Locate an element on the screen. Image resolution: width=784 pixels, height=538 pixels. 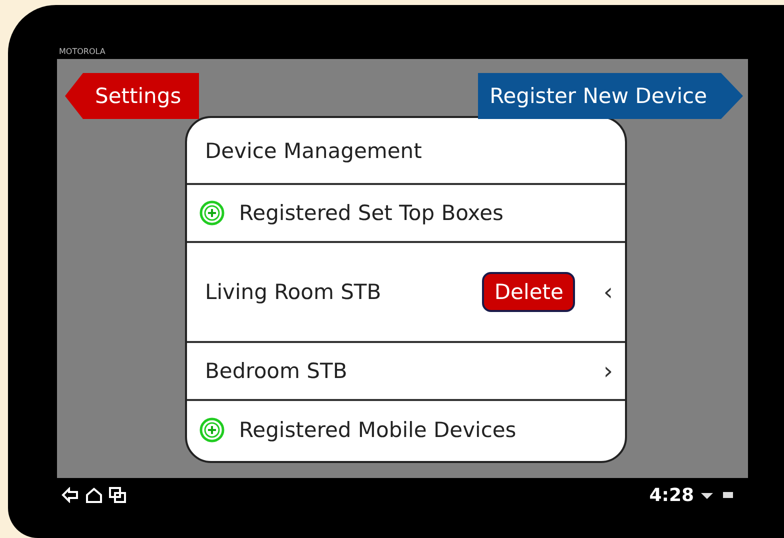
chevron-icon: › is located at coordinates (608, 371).